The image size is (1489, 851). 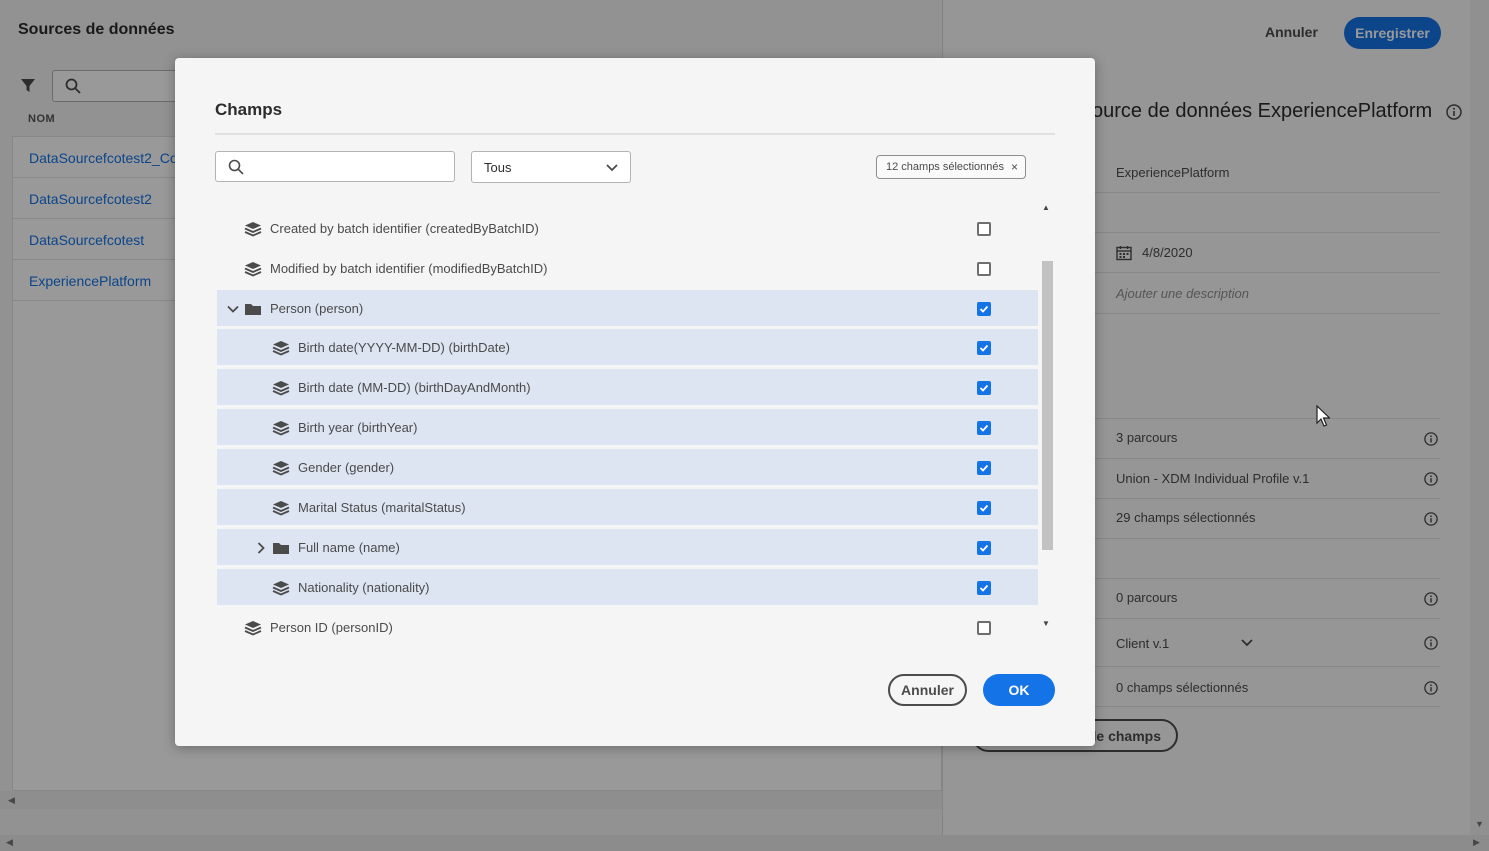 What do you see at coordinates (927, 690) in the screenshot?
I see `cancel-button: Annuler` at bounding box center [927, 690].